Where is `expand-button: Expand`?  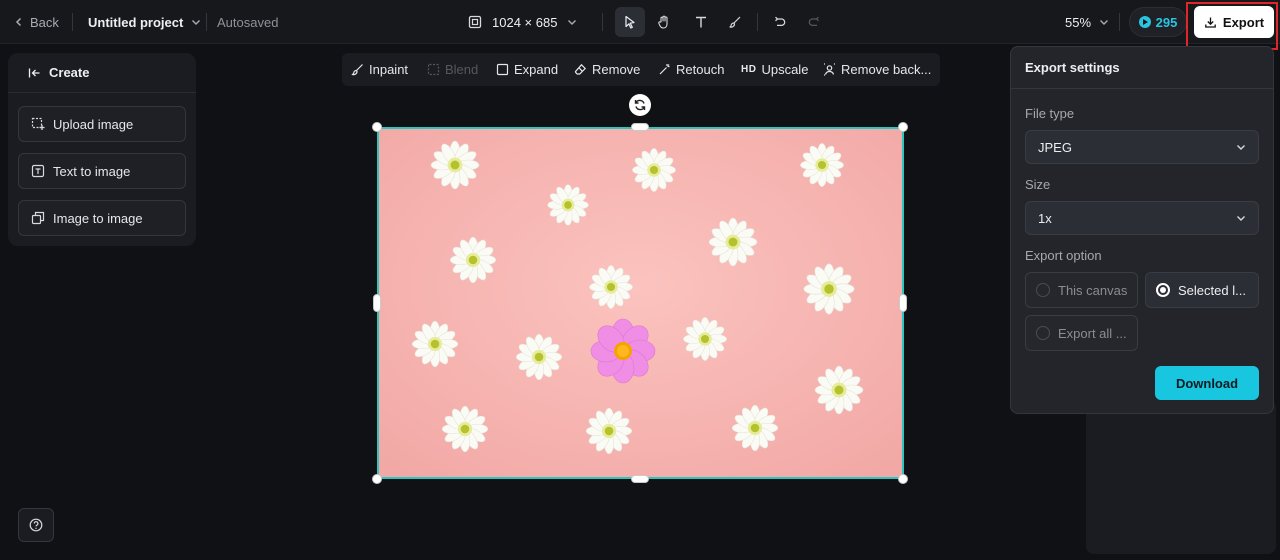 expand-button: Expand is located at coordinates (527, 69).